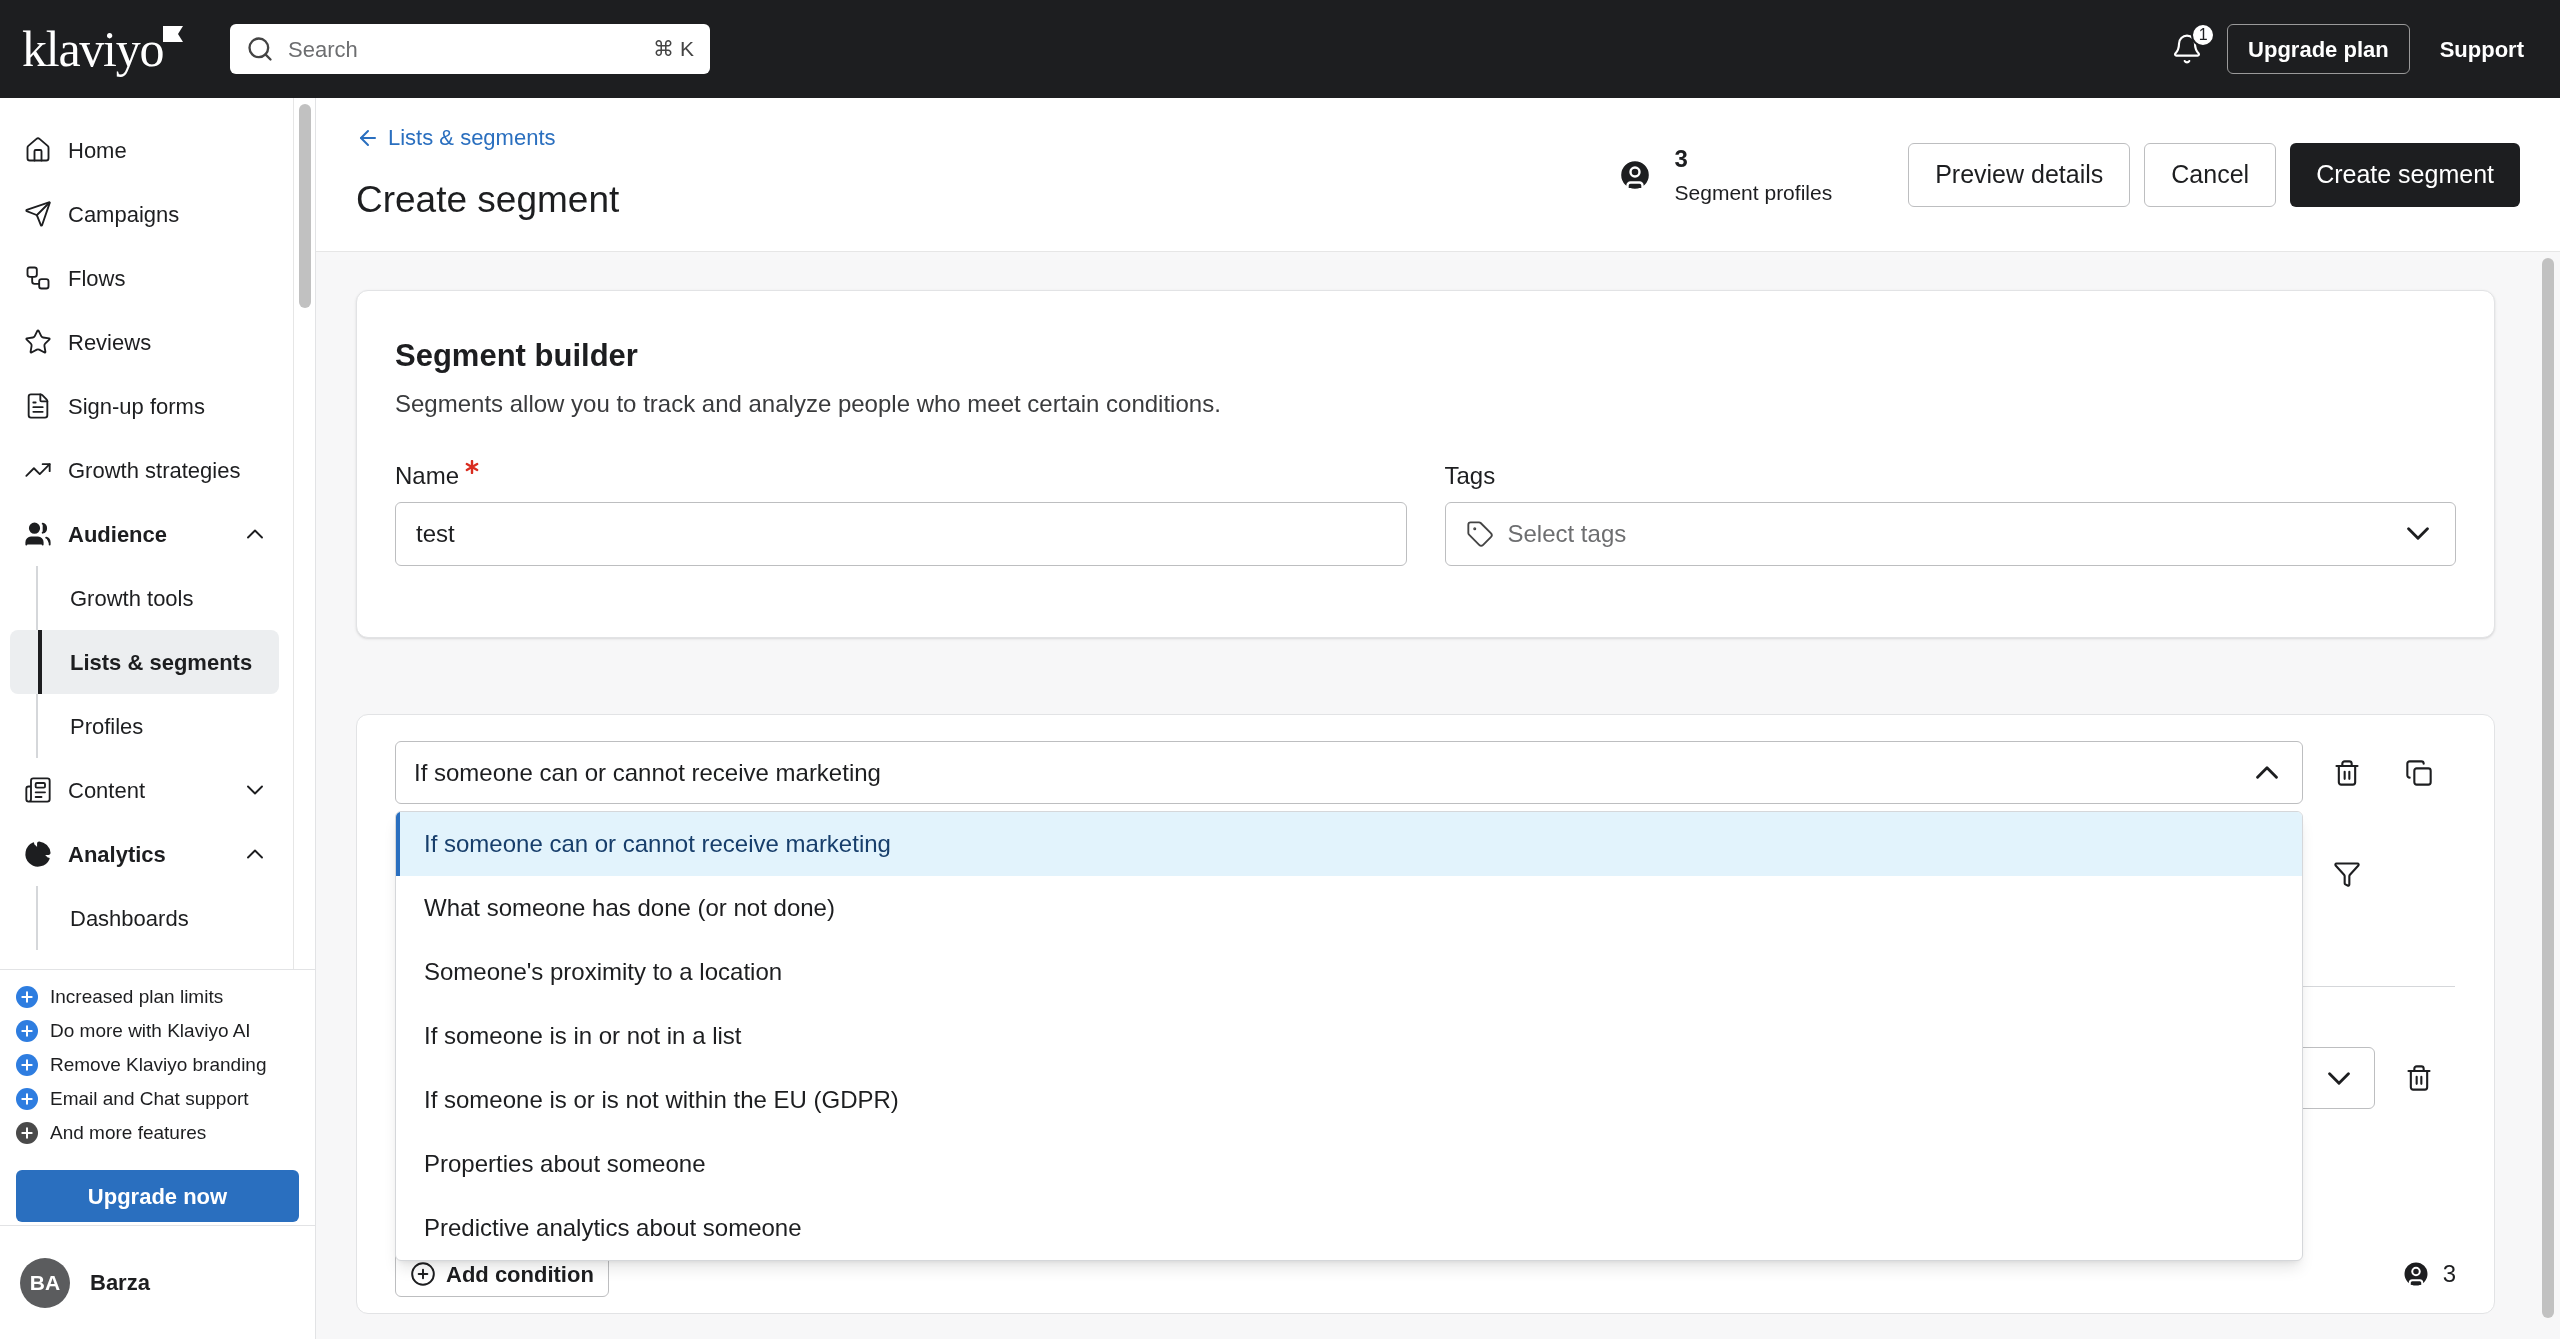  What do you see at coordinates (986, 138) in the screenshot?
I see `back-link: Lists & segments` at bounding box center [986, 138].